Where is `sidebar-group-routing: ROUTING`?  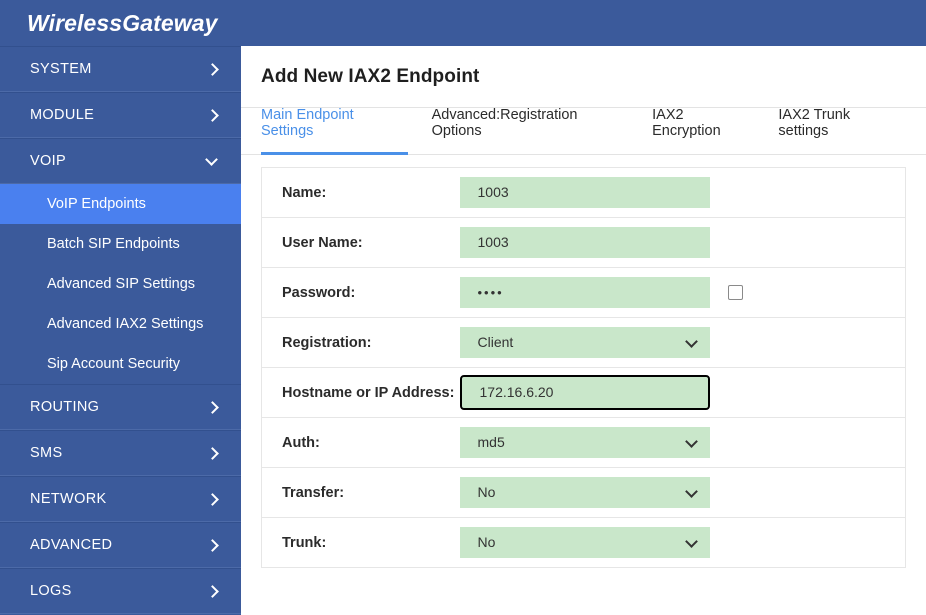
sidebar-group-routing: ROUTING is located at coordinates (120, 407).